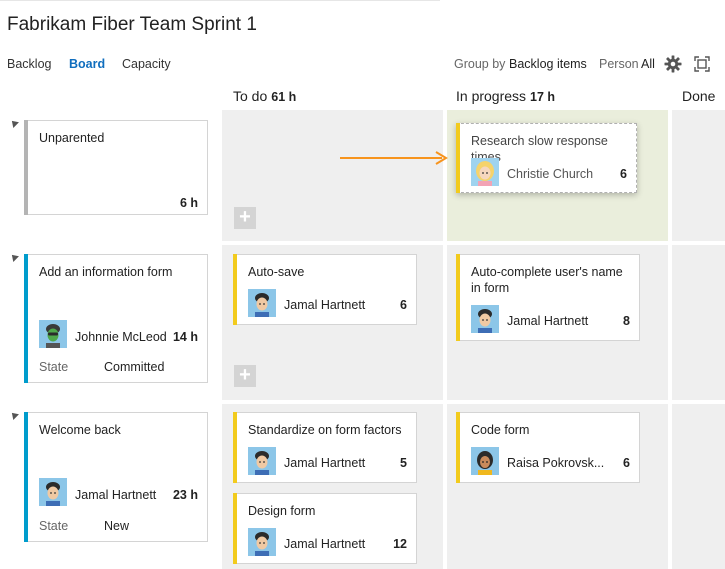 Image resolution: width=725 pixels, height=569 pixels. Describe the element at coordinates (698, 175) in the screenshot. I see `cell-row1-done` at that location.